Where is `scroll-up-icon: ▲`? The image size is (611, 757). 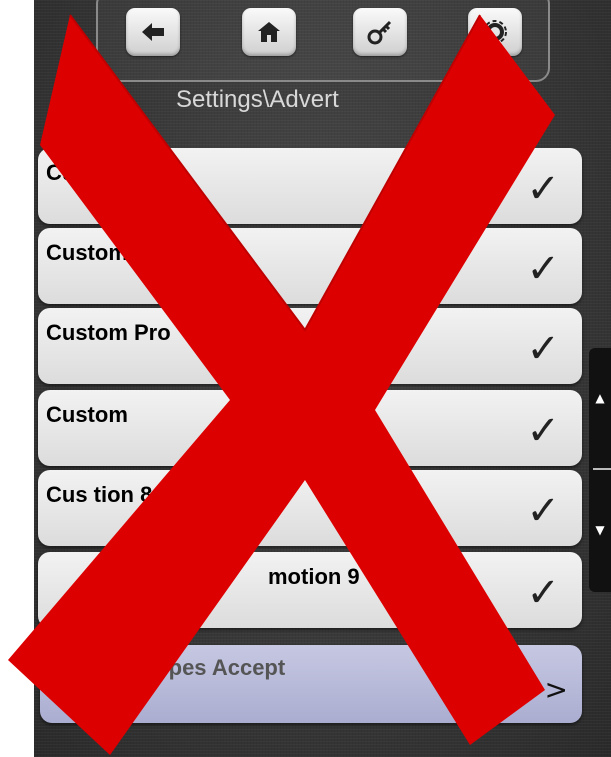
scroll-up-icon: ▲ is located at coordinates (600, 398).